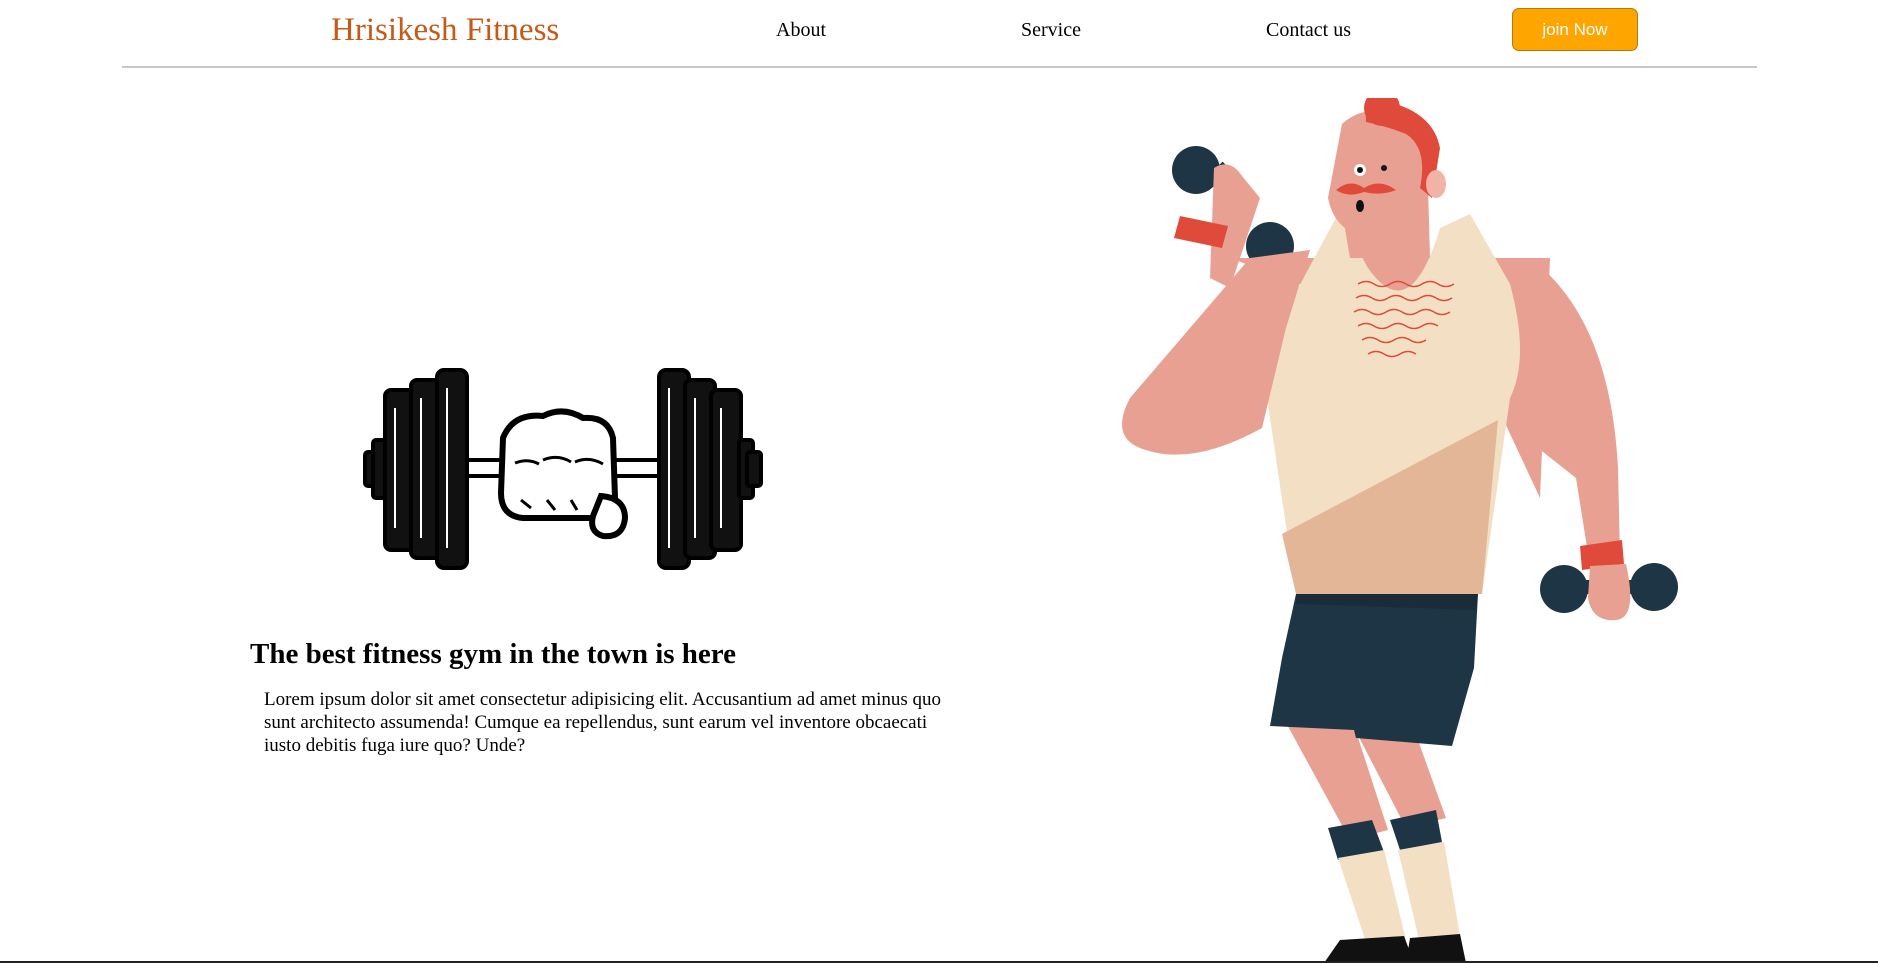 This screenshot has width=1878, height=963. I want to click on hero-headline: The best fitness gym in the town is here, so click(493, 654).